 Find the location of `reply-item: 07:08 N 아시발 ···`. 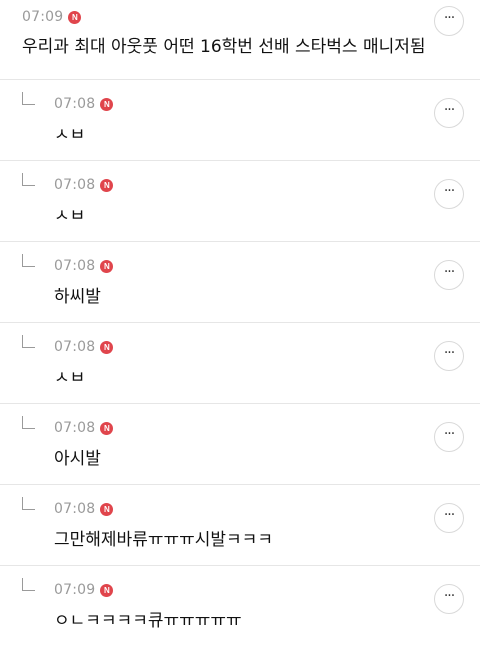

reply-item: 07:08 N 아시발 ··· is located at coordinates (240, 444).